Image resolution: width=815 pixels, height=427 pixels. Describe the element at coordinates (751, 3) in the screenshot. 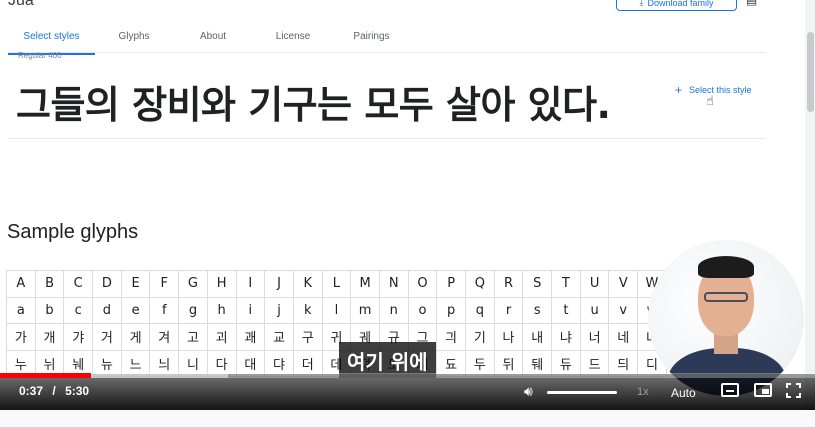

I see `add-family-icon: ▤` at that location.